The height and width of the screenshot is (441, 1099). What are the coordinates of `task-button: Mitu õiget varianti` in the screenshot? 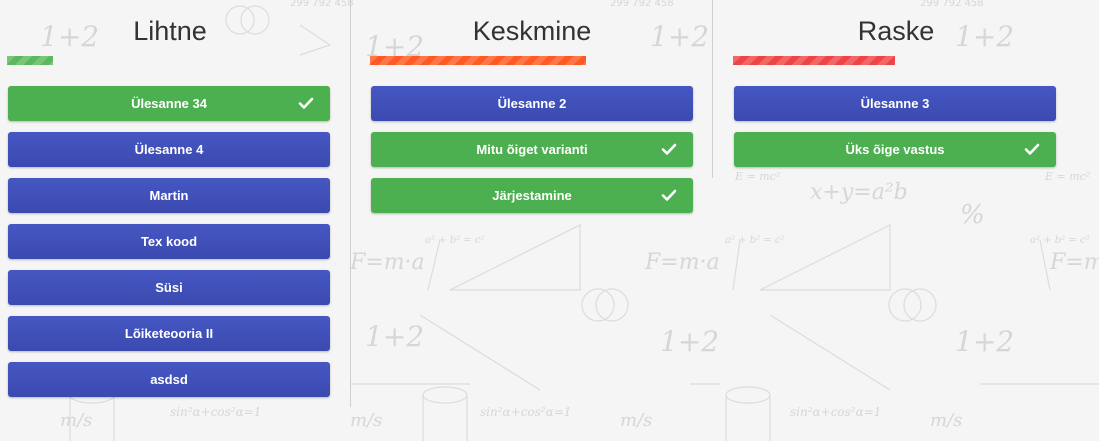 It's located at (532, 149).